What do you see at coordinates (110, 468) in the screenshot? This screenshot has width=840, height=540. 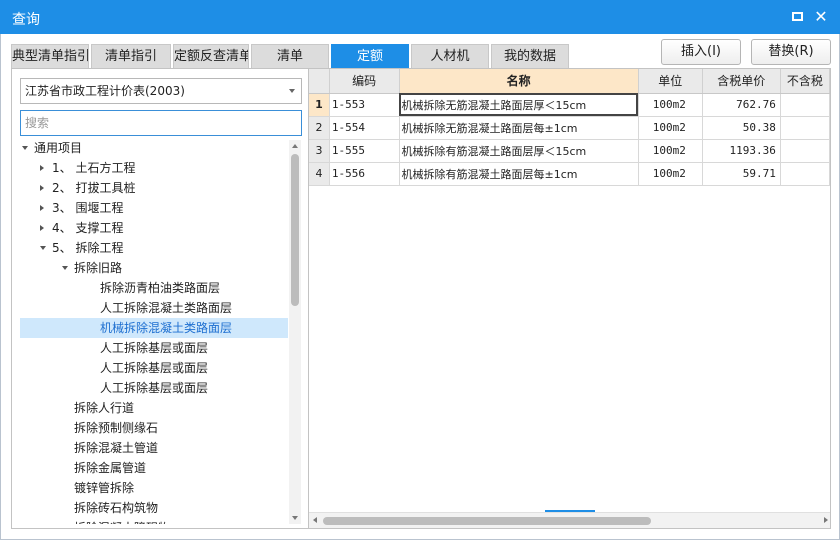 I see `tree-item-label: 拆除金属管道` at bounding box center [110, 468].